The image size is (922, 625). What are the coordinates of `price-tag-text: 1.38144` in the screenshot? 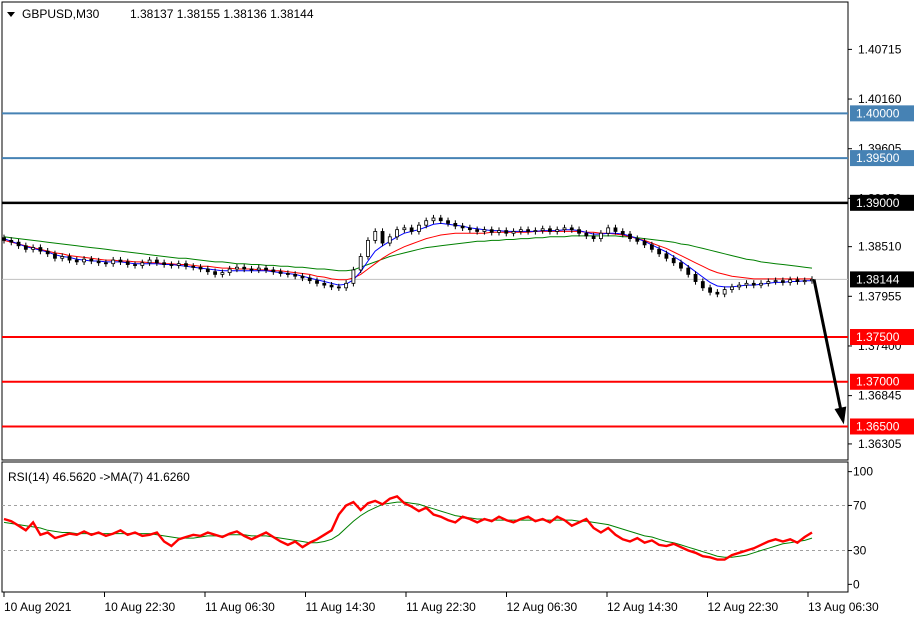 It's located at (878, 279).